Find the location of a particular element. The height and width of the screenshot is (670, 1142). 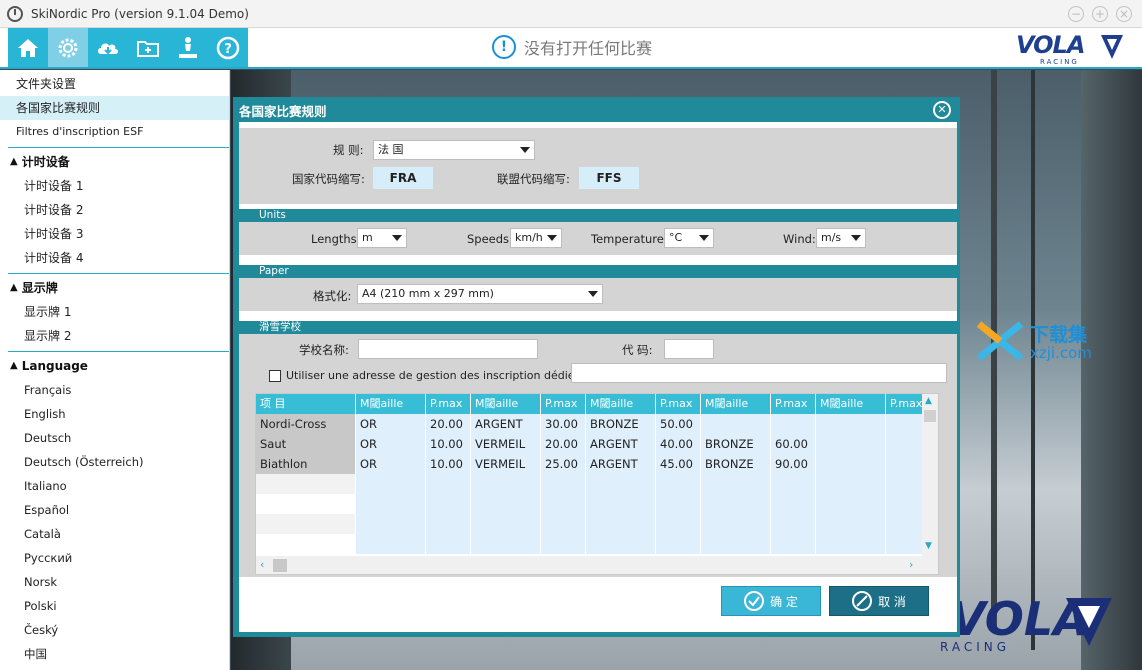

school-code-input is located at coordinates (689, 349).